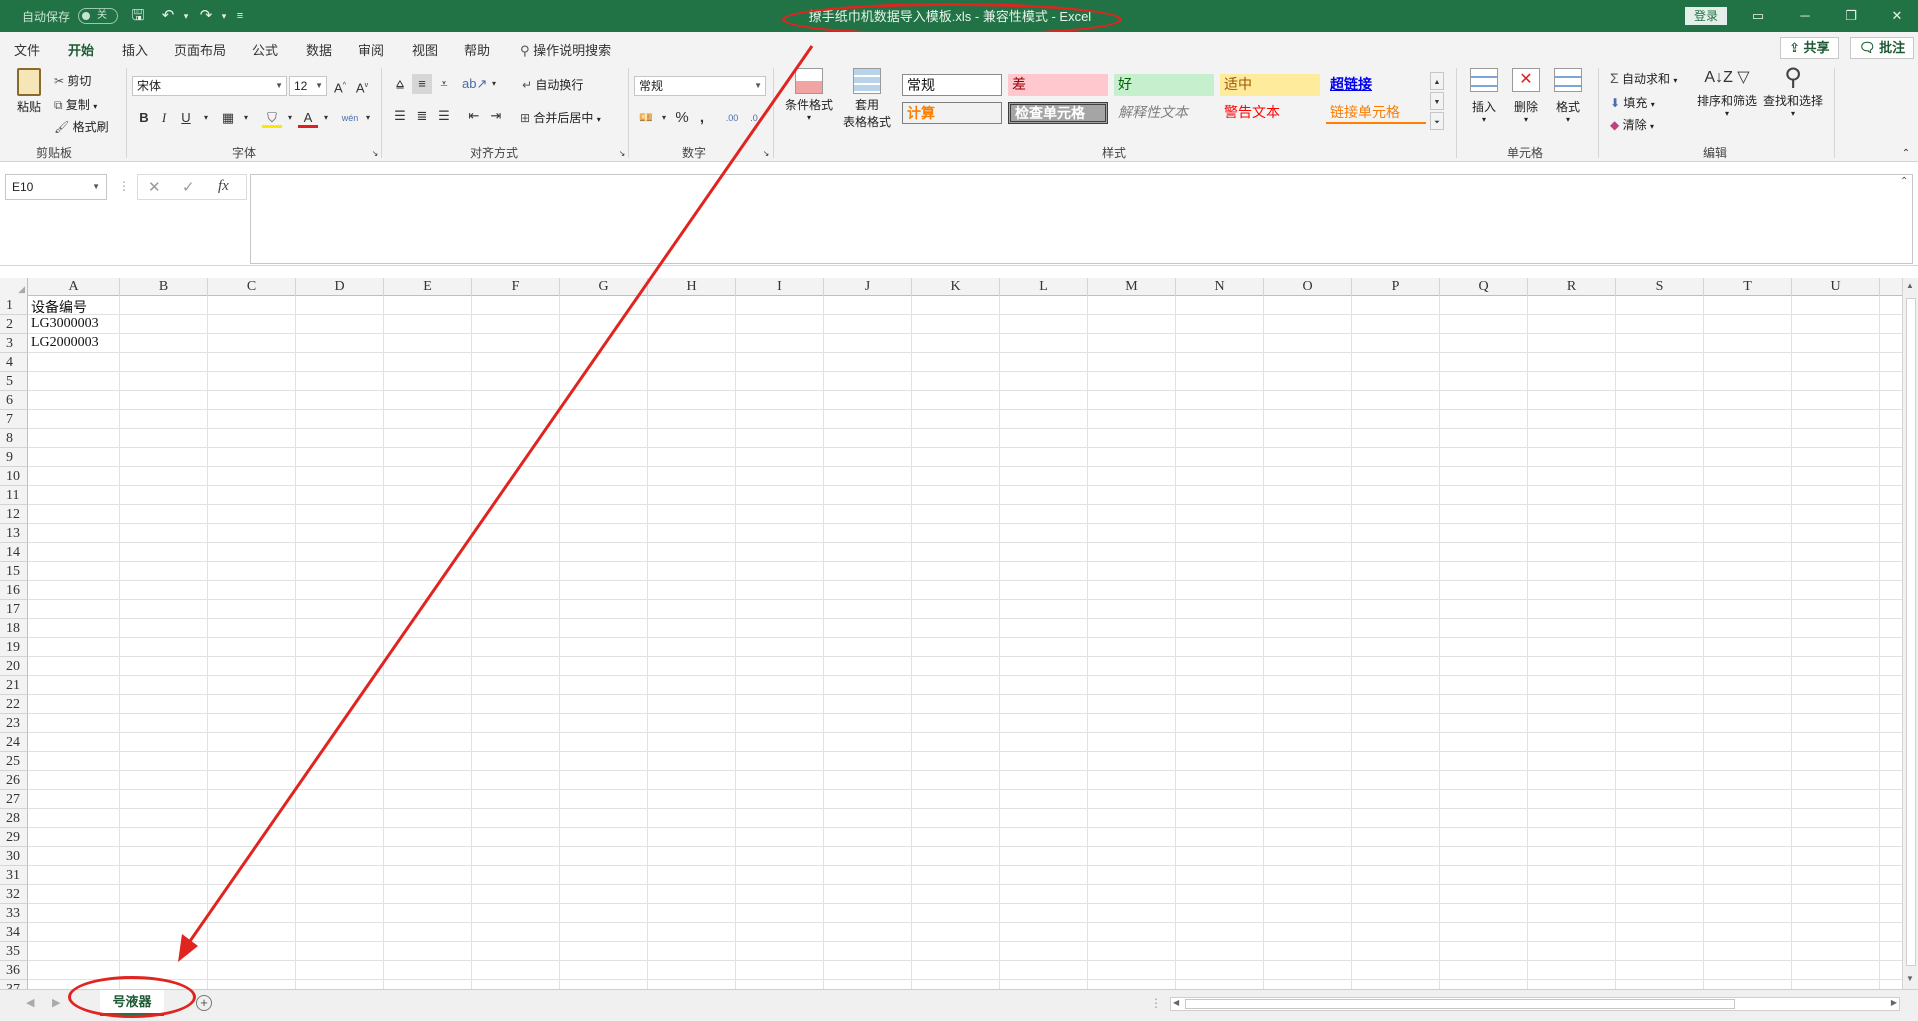 The height and width of the screenshot is (1021, 1918). Describe the element at coordinates (1132, 287) in the screenshot. I see `column-header-m: M` at that location.